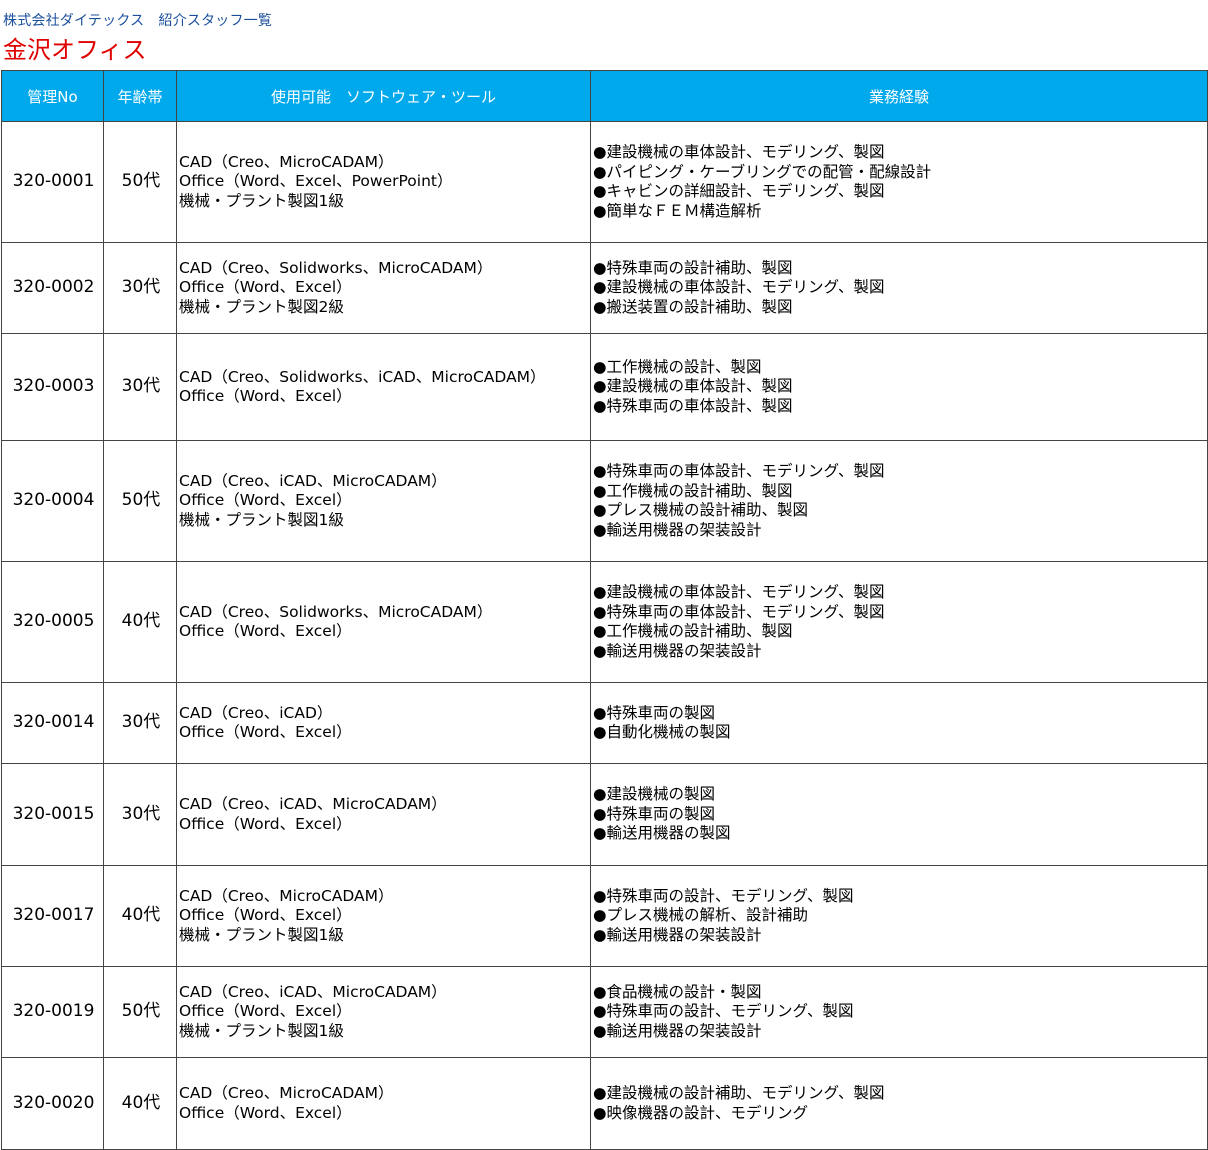 This screenshot has width=1208, height=1150. Describe the element at coordinates (261, 306) in the screenshot. I see `tool-line: 機械・プラント製図2級` at that location.